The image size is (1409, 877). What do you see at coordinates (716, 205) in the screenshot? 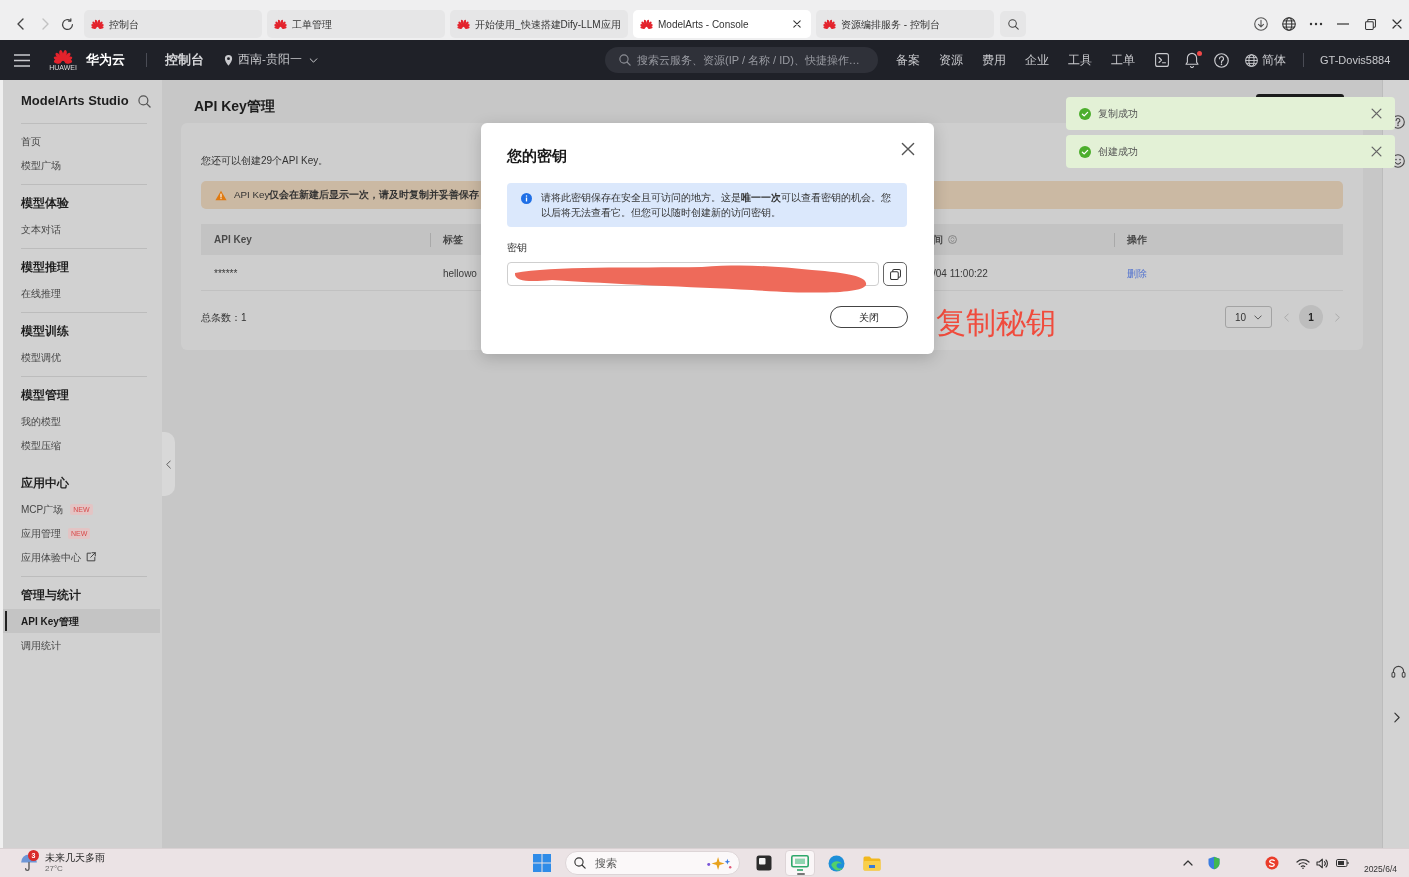
I see `notice-text: 请将此密钥保存在安全且可访问的地方。这是唯一一次可以查看密钥的机会。您以后将无法查看它。但您可以随时创建新的访问密钥。` at bounding box center [716, 205].